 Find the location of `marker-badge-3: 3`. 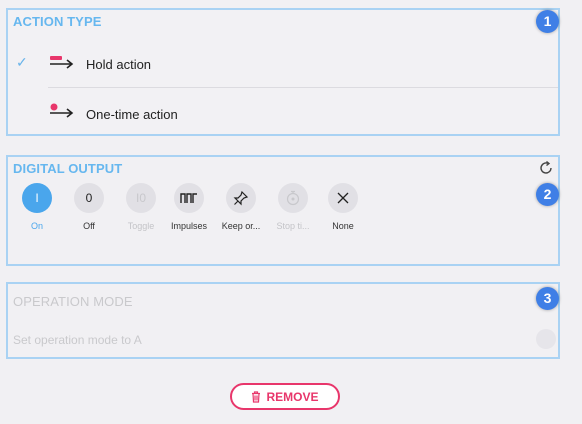

marker-badge-3: 3 is located at coordinates (547, 298).